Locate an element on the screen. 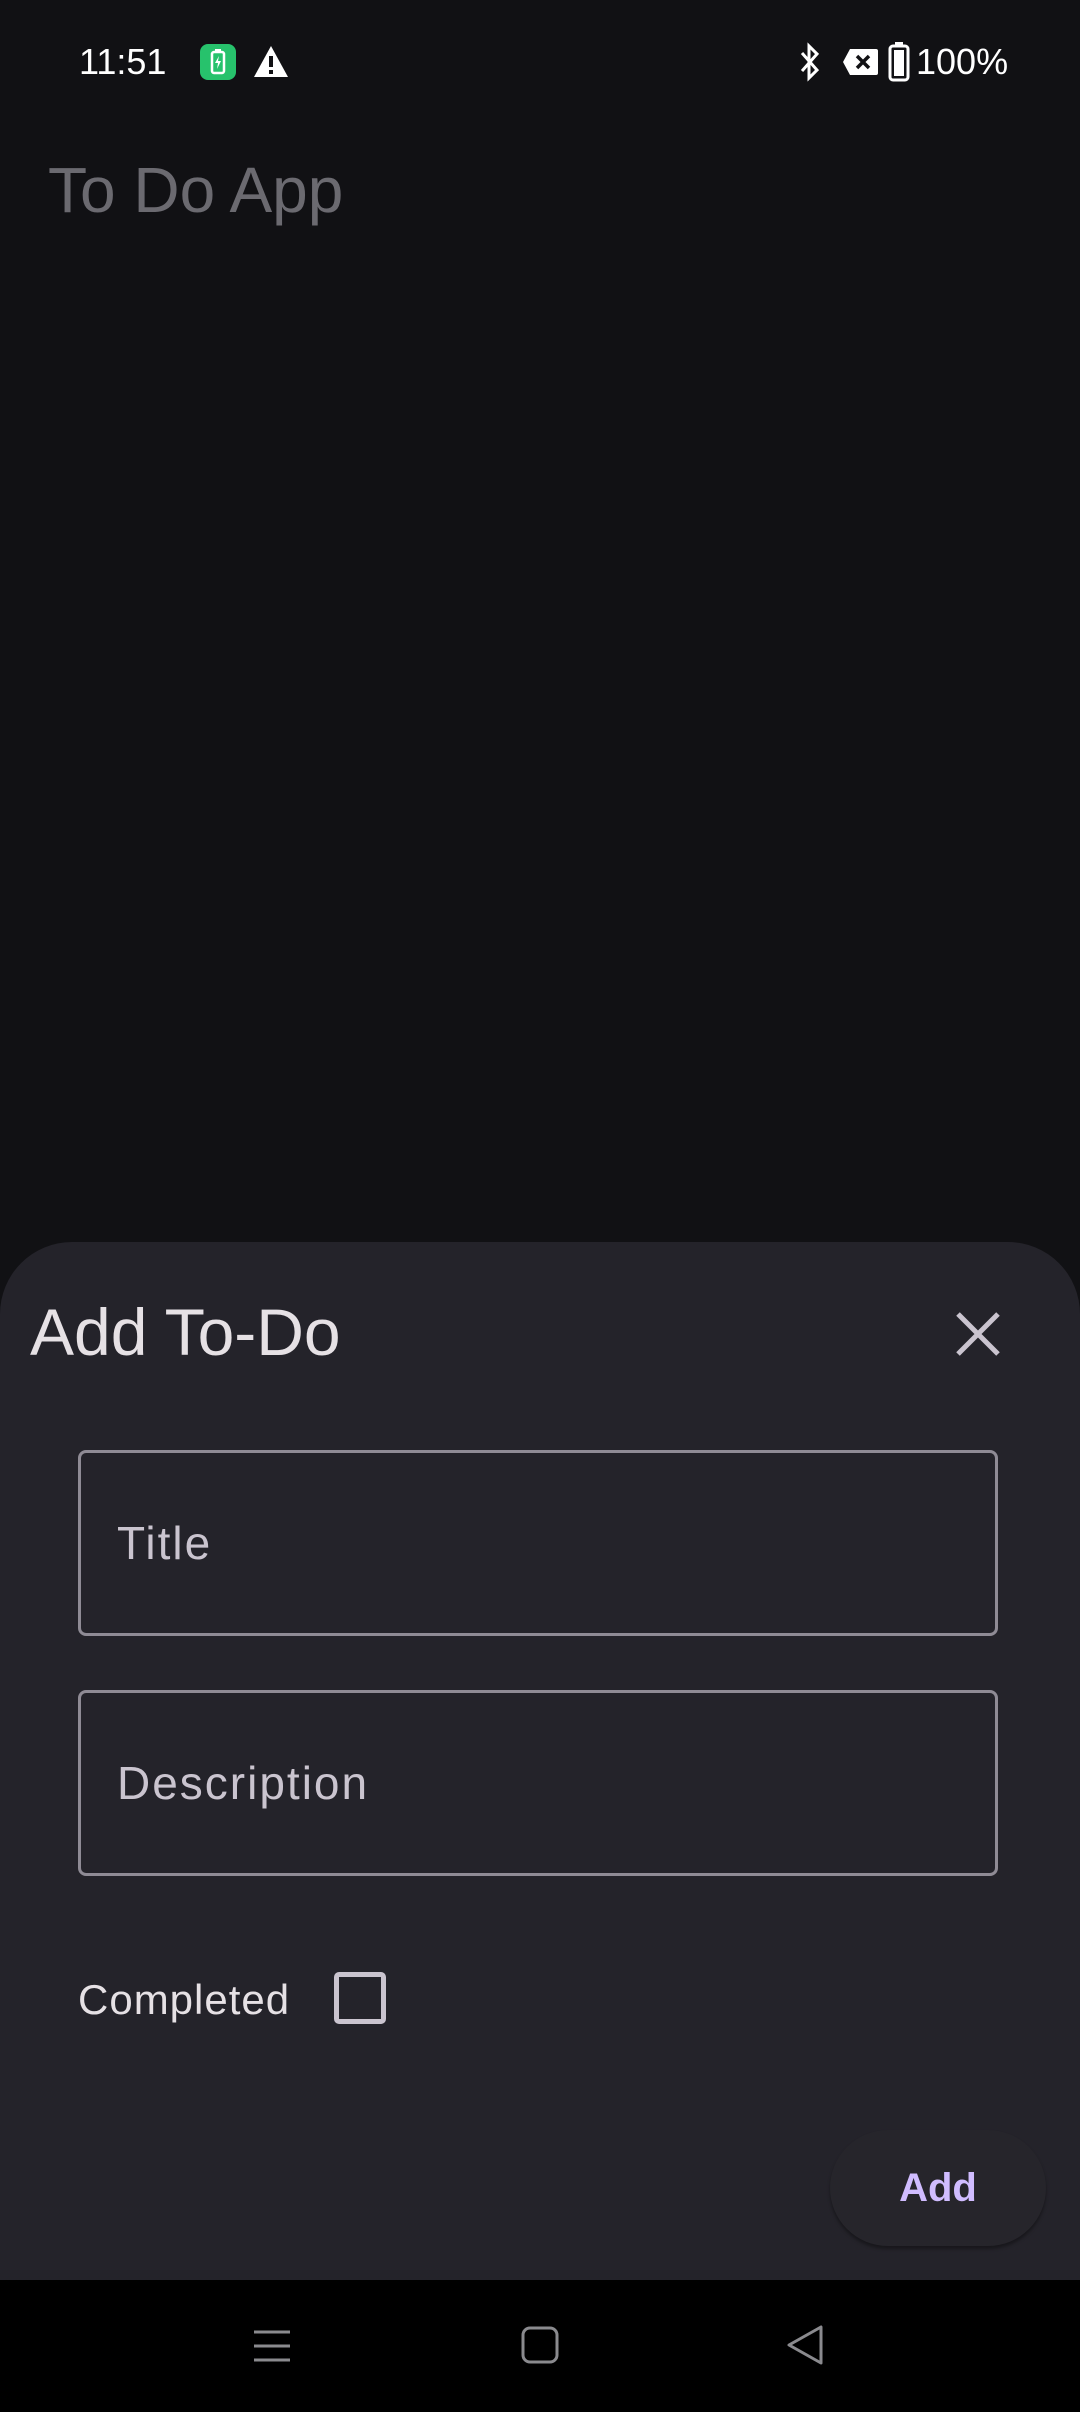 Image resolution: width=1080 pixels, height=2412 pixels. completed-label: Completed is located at coordinates (184, 1999).